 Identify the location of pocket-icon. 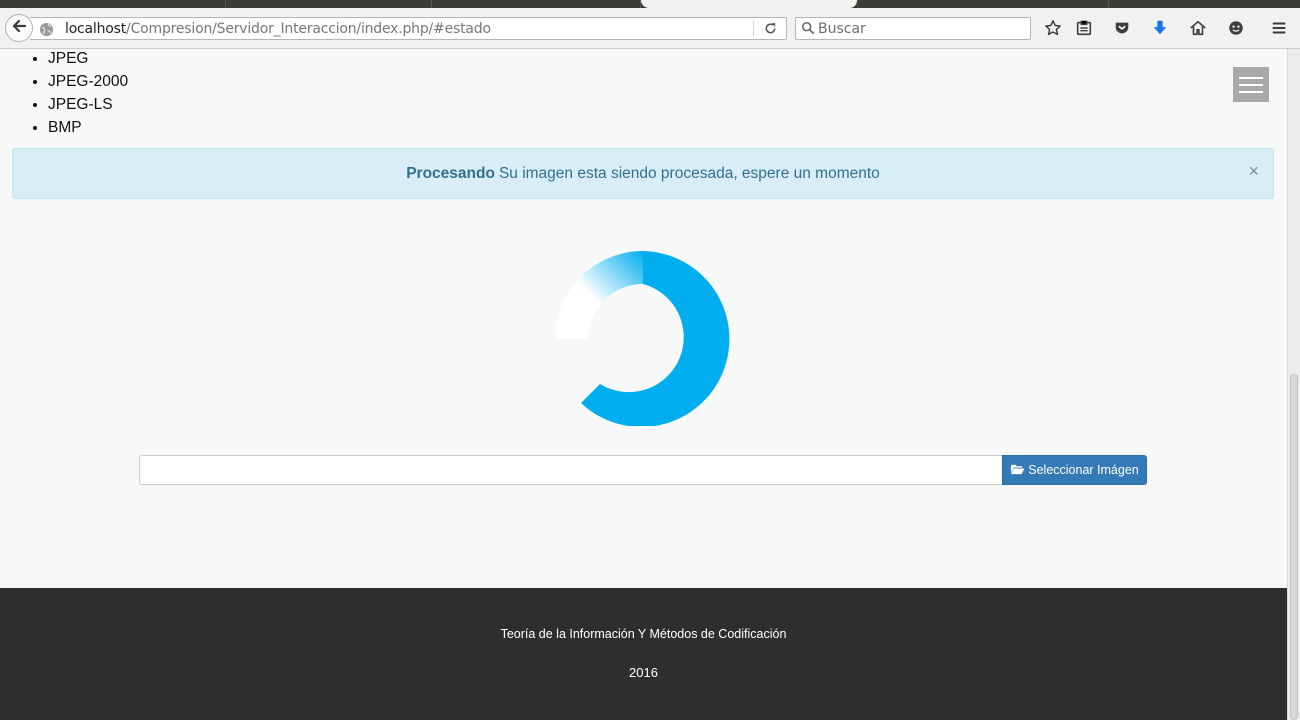
(1122, 28).